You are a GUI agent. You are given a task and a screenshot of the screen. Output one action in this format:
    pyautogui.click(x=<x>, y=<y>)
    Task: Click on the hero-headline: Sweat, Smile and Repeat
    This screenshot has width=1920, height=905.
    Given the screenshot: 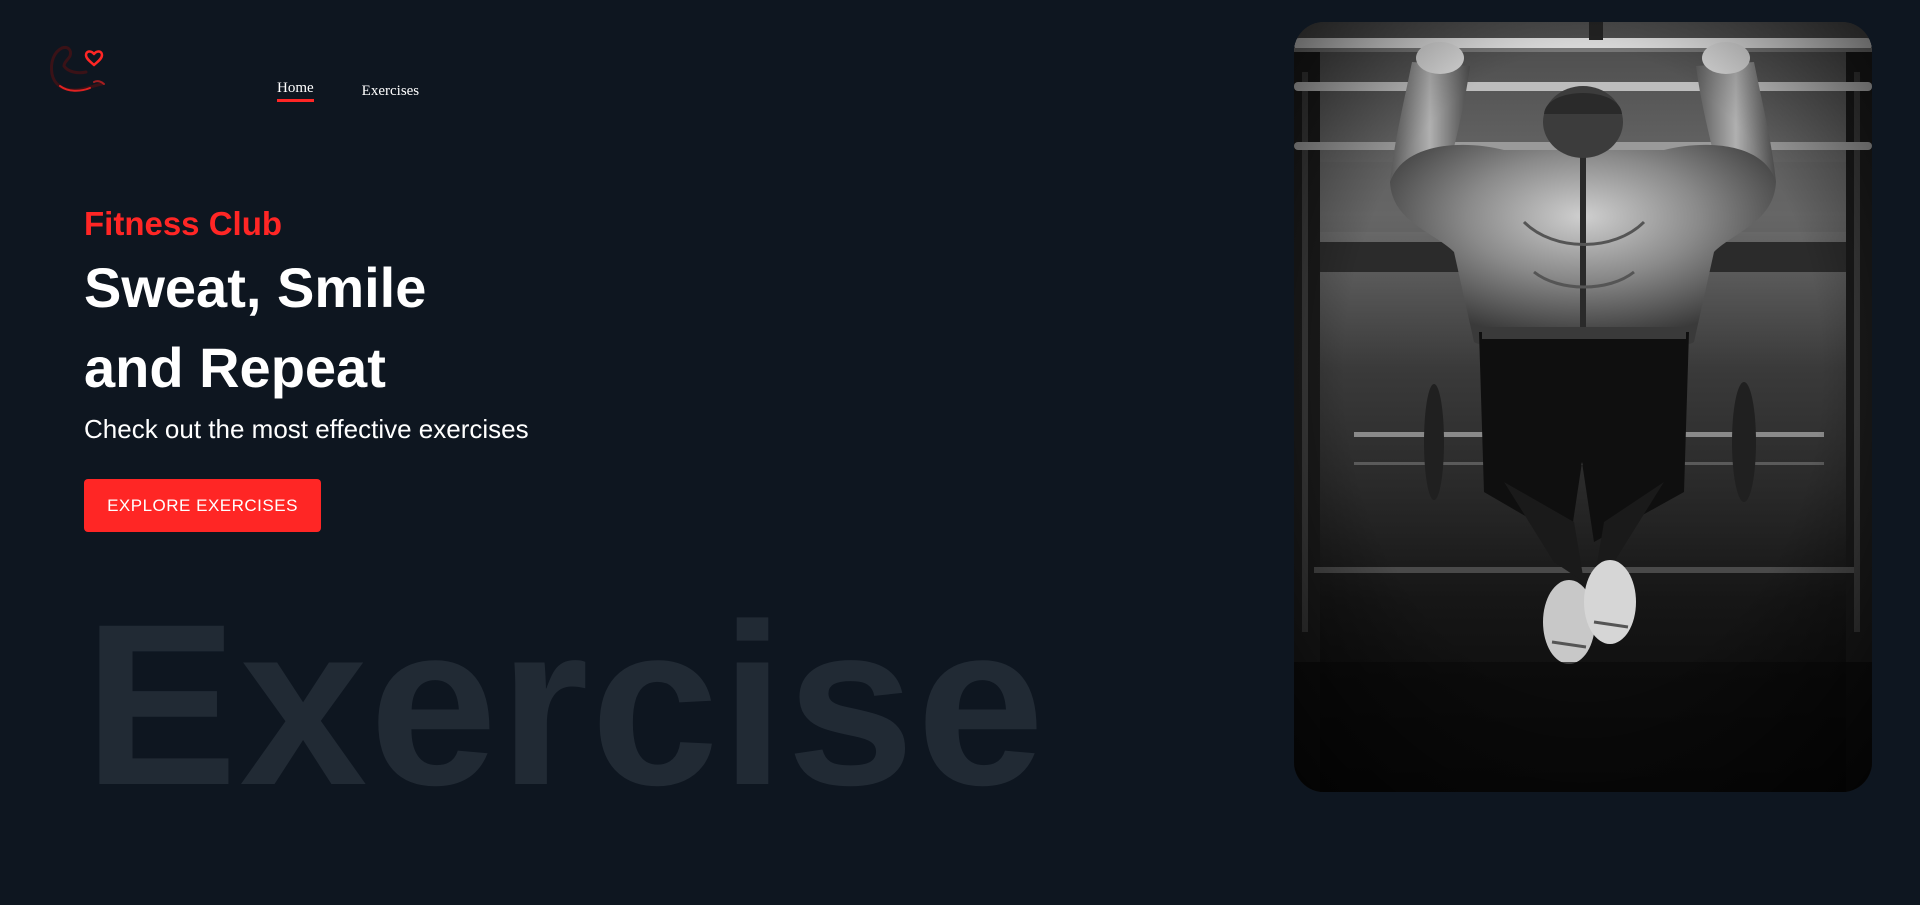 What is the action you would take?
    pyautogui.click(x=255, y=328)
    